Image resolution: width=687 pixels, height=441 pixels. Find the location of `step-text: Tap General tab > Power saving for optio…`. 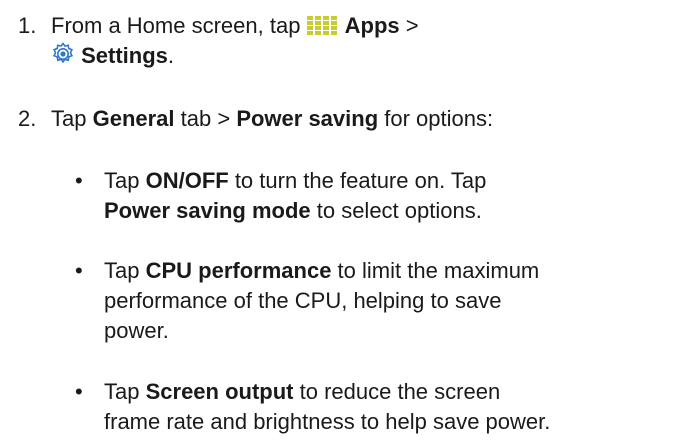

step-text: Tap General tab > Power saving for optio… is located at coordinates (366, 119).